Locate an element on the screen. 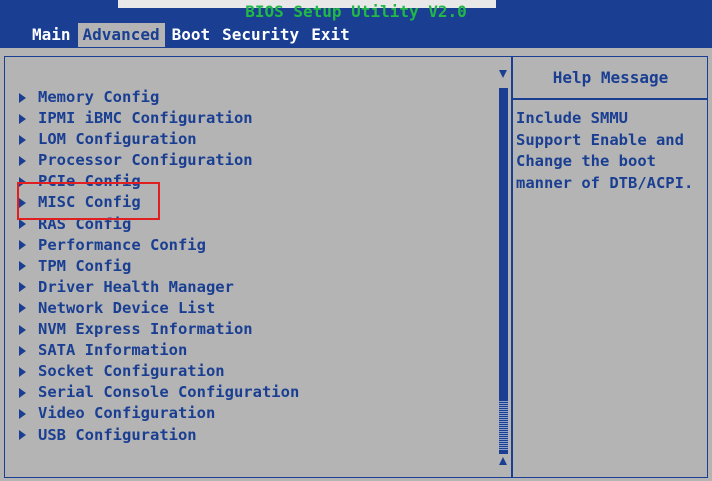 This screenshot has height=481, width=712. help-line: Change the boot is located at coordinates (586, 161).